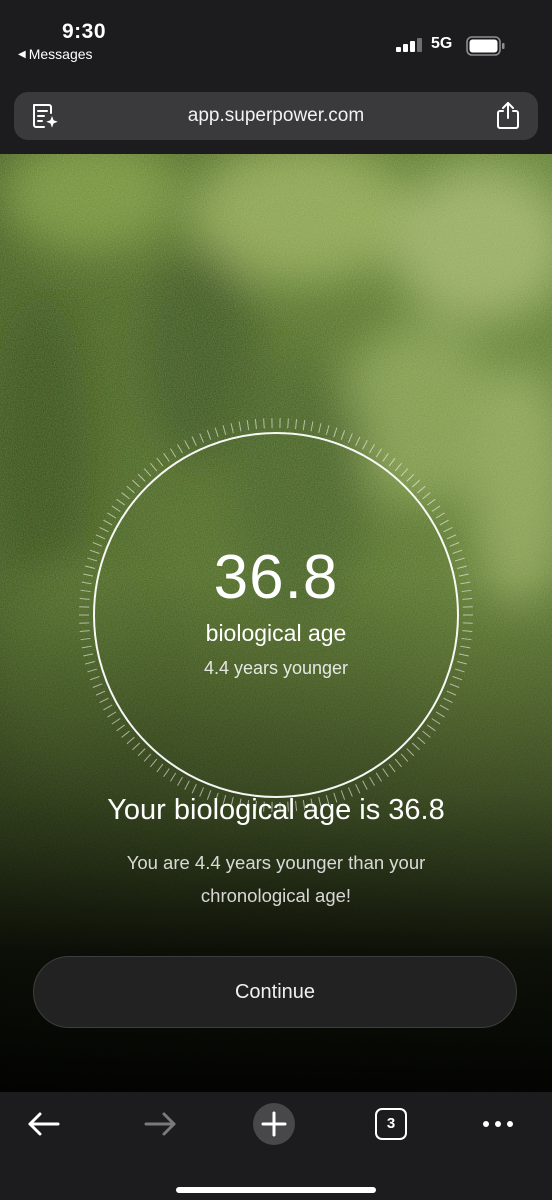 The height and width of the screenshot is (1200, 552). I want to click on status-time: 9:30, so click(84, 31).